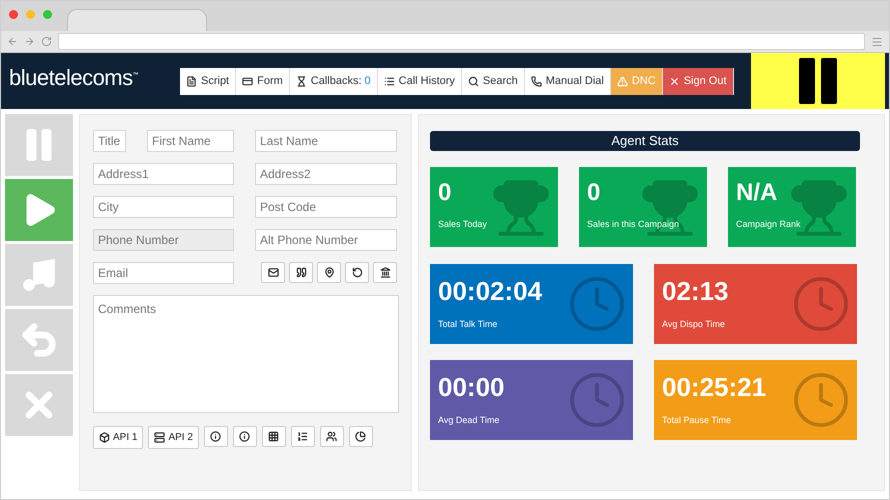 This screenshot has height=500, width=890. Describe the element at coordinates (109, 141) in the screenshot. I see `input-field: Title` at that location.